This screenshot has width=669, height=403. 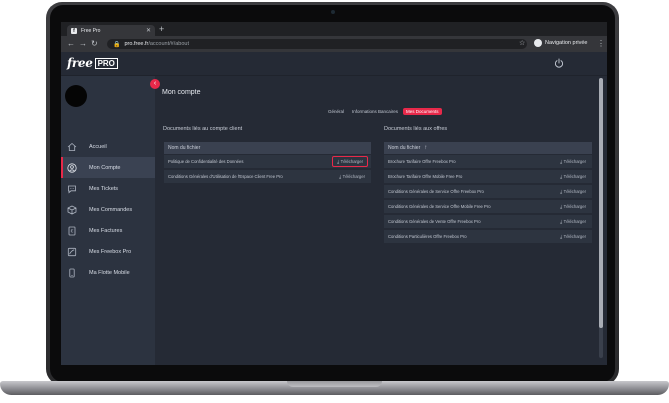 I want to click on app-header: free PRO, so click(x=334, y=64).